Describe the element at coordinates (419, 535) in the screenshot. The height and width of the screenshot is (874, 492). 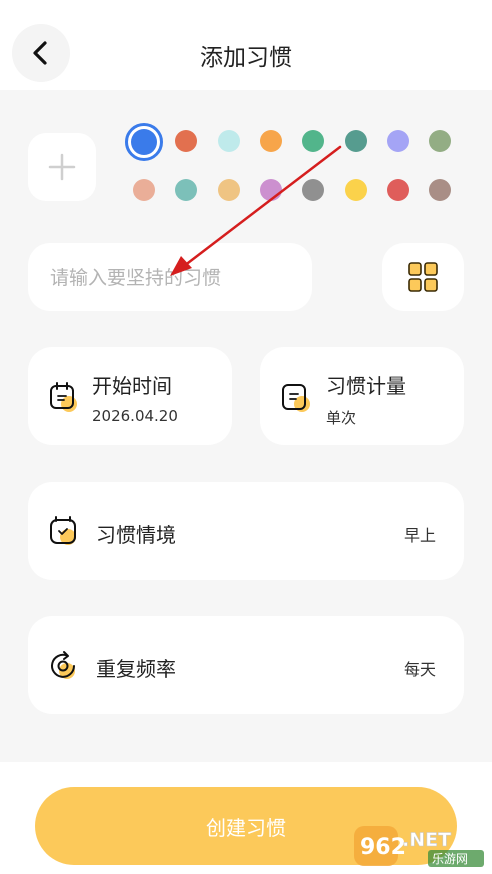
I see `habit-context-value: 早上` at that location.